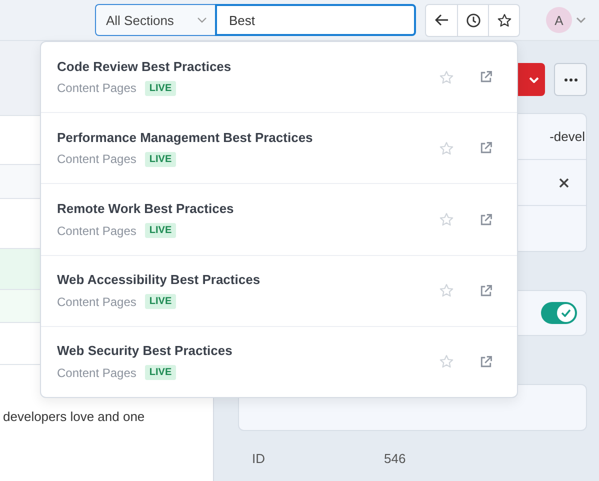 This screenshot has width=599, height=481. I want to click on toggle-switch, so click(559, 313).